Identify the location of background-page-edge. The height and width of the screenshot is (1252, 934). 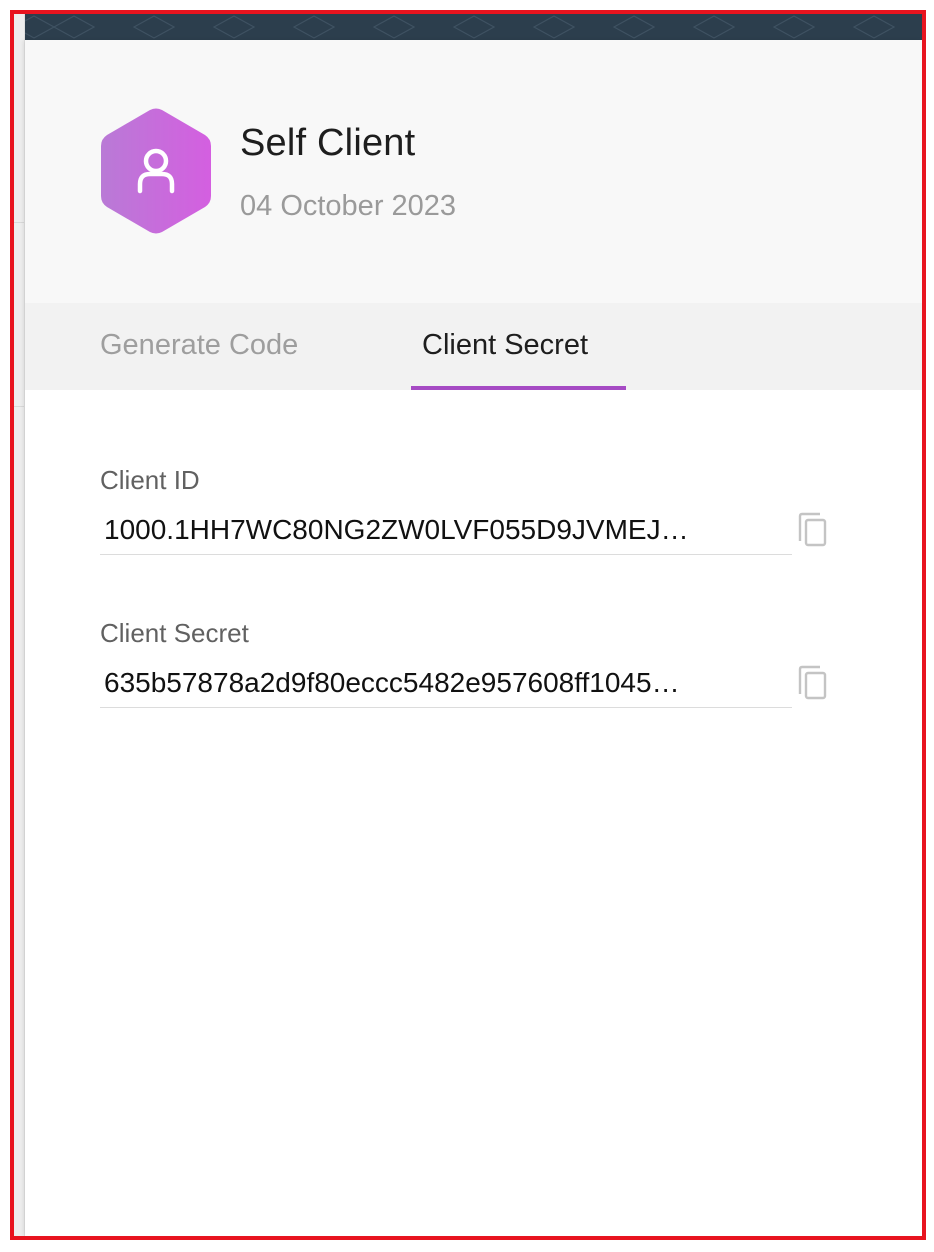
(19, 625).